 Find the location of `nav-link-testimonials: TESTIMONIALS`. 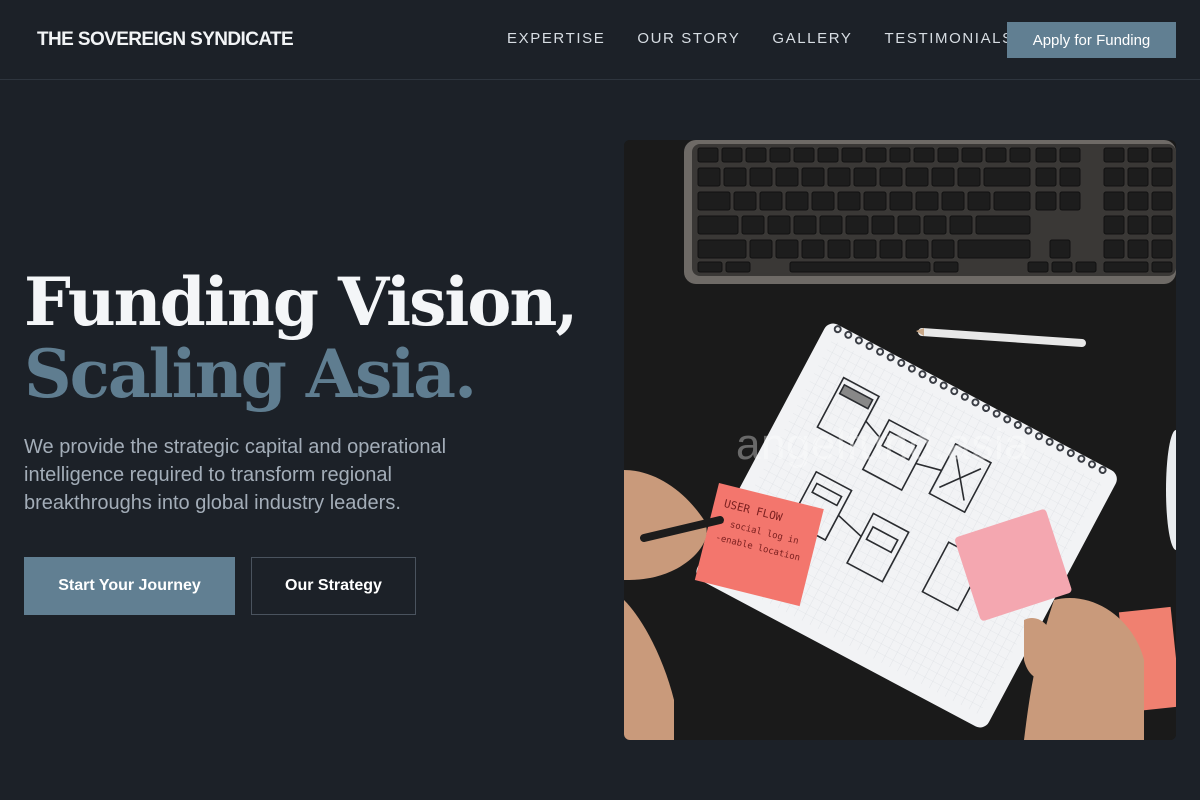

nav-link-testimonials: TESTIMONIALS is located at coordinates (949, 38).